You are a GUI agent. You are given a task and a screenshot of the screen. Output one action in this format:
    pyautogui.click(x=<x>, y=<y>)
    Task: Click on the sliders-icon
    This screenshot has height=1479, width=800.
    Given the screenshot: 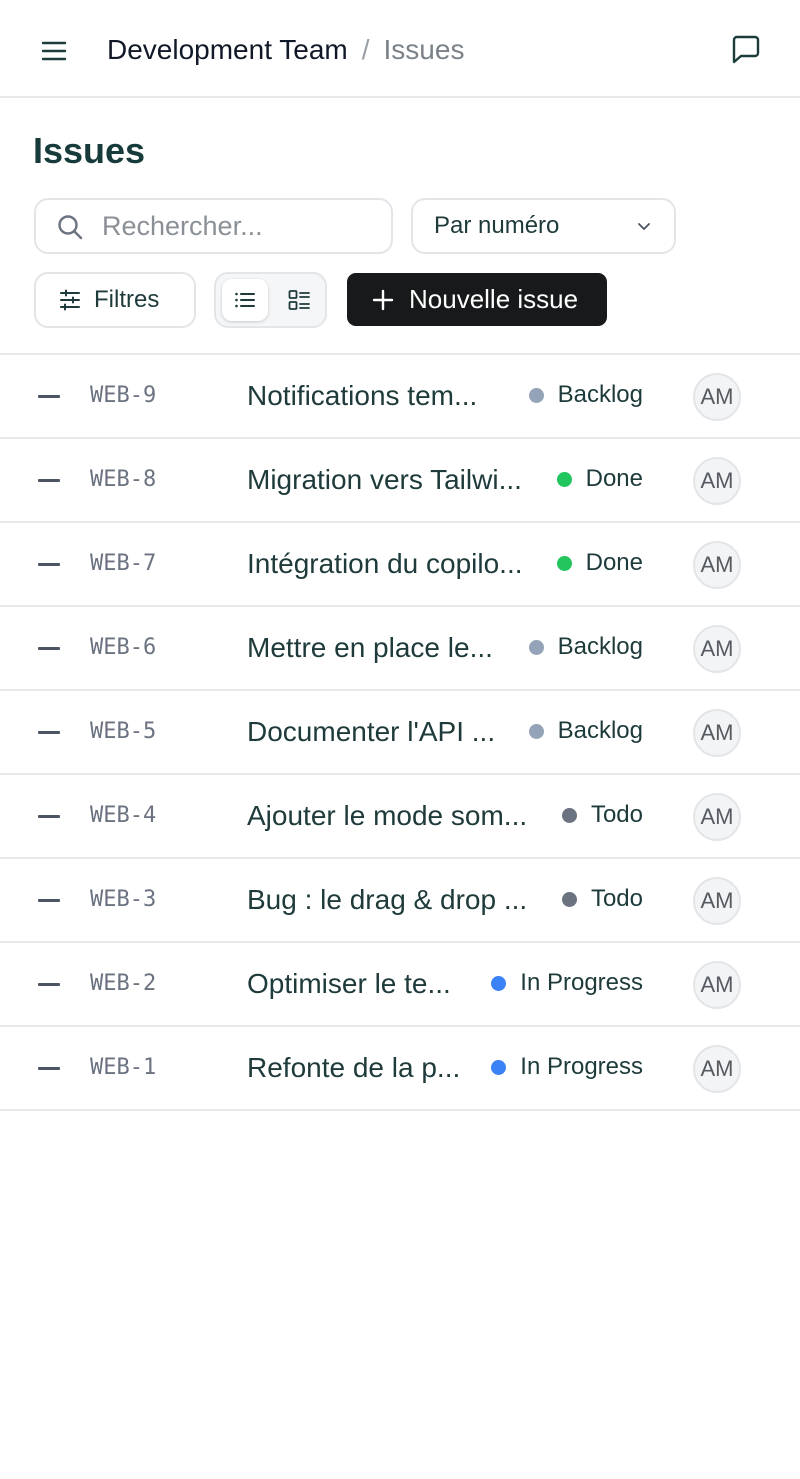 What is the action you would take?
    pyautogui.click(x=70, y=300)
    